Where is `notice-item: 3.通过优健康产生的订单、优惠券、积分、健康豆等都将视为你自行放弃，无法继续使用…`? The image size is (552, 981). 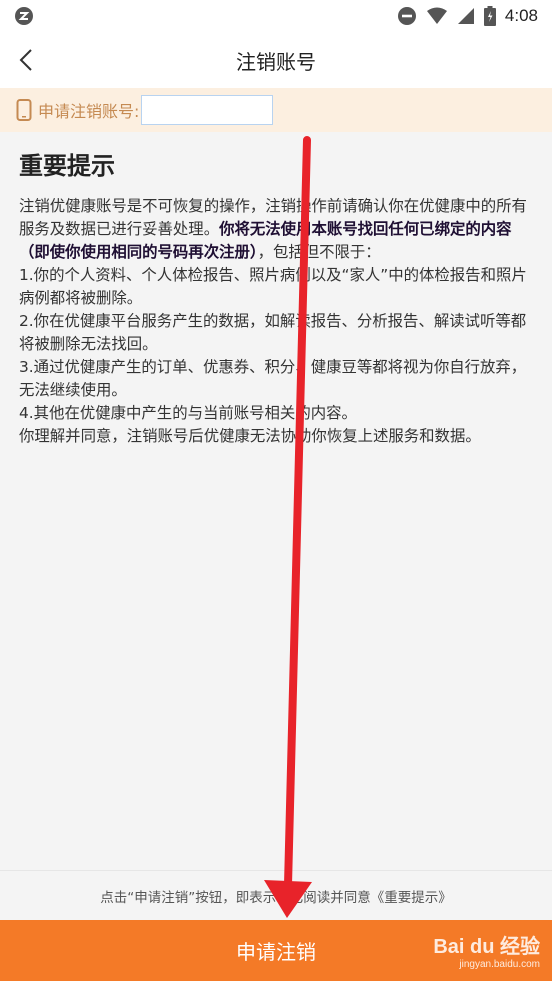 notice-item: 3.通过优健康产生的订单、优惠券、积分、健康豆等都将视为你自行放弃，无法继续使用… is located at coordinates (273, 378).